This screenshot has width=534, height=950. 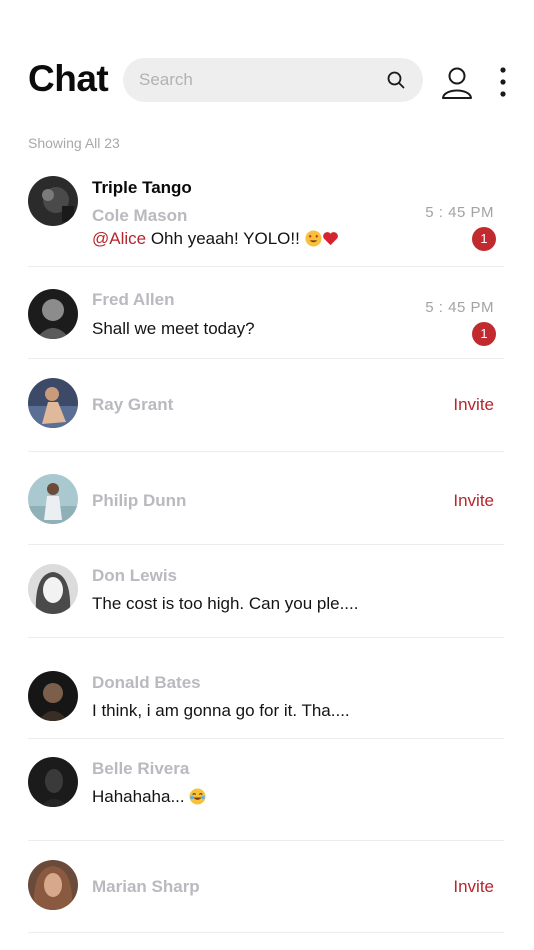 What do you see at coordinates (457, 83) in the screenshot?
I see `user-icon` at bounding box center [457, 83].